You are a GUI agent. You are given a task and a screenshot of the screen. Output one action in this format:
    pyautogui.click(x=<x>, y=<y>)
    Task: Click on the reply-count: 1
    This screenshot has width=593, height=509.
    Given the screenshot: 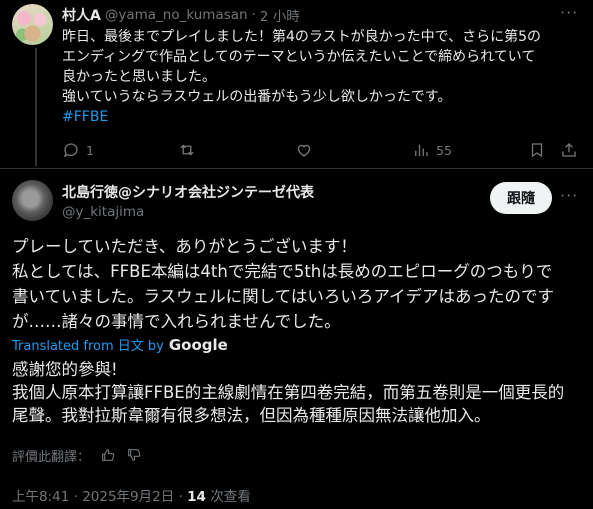 What is the action you would take?
    pyautogui.click(x=90, y=150)
    